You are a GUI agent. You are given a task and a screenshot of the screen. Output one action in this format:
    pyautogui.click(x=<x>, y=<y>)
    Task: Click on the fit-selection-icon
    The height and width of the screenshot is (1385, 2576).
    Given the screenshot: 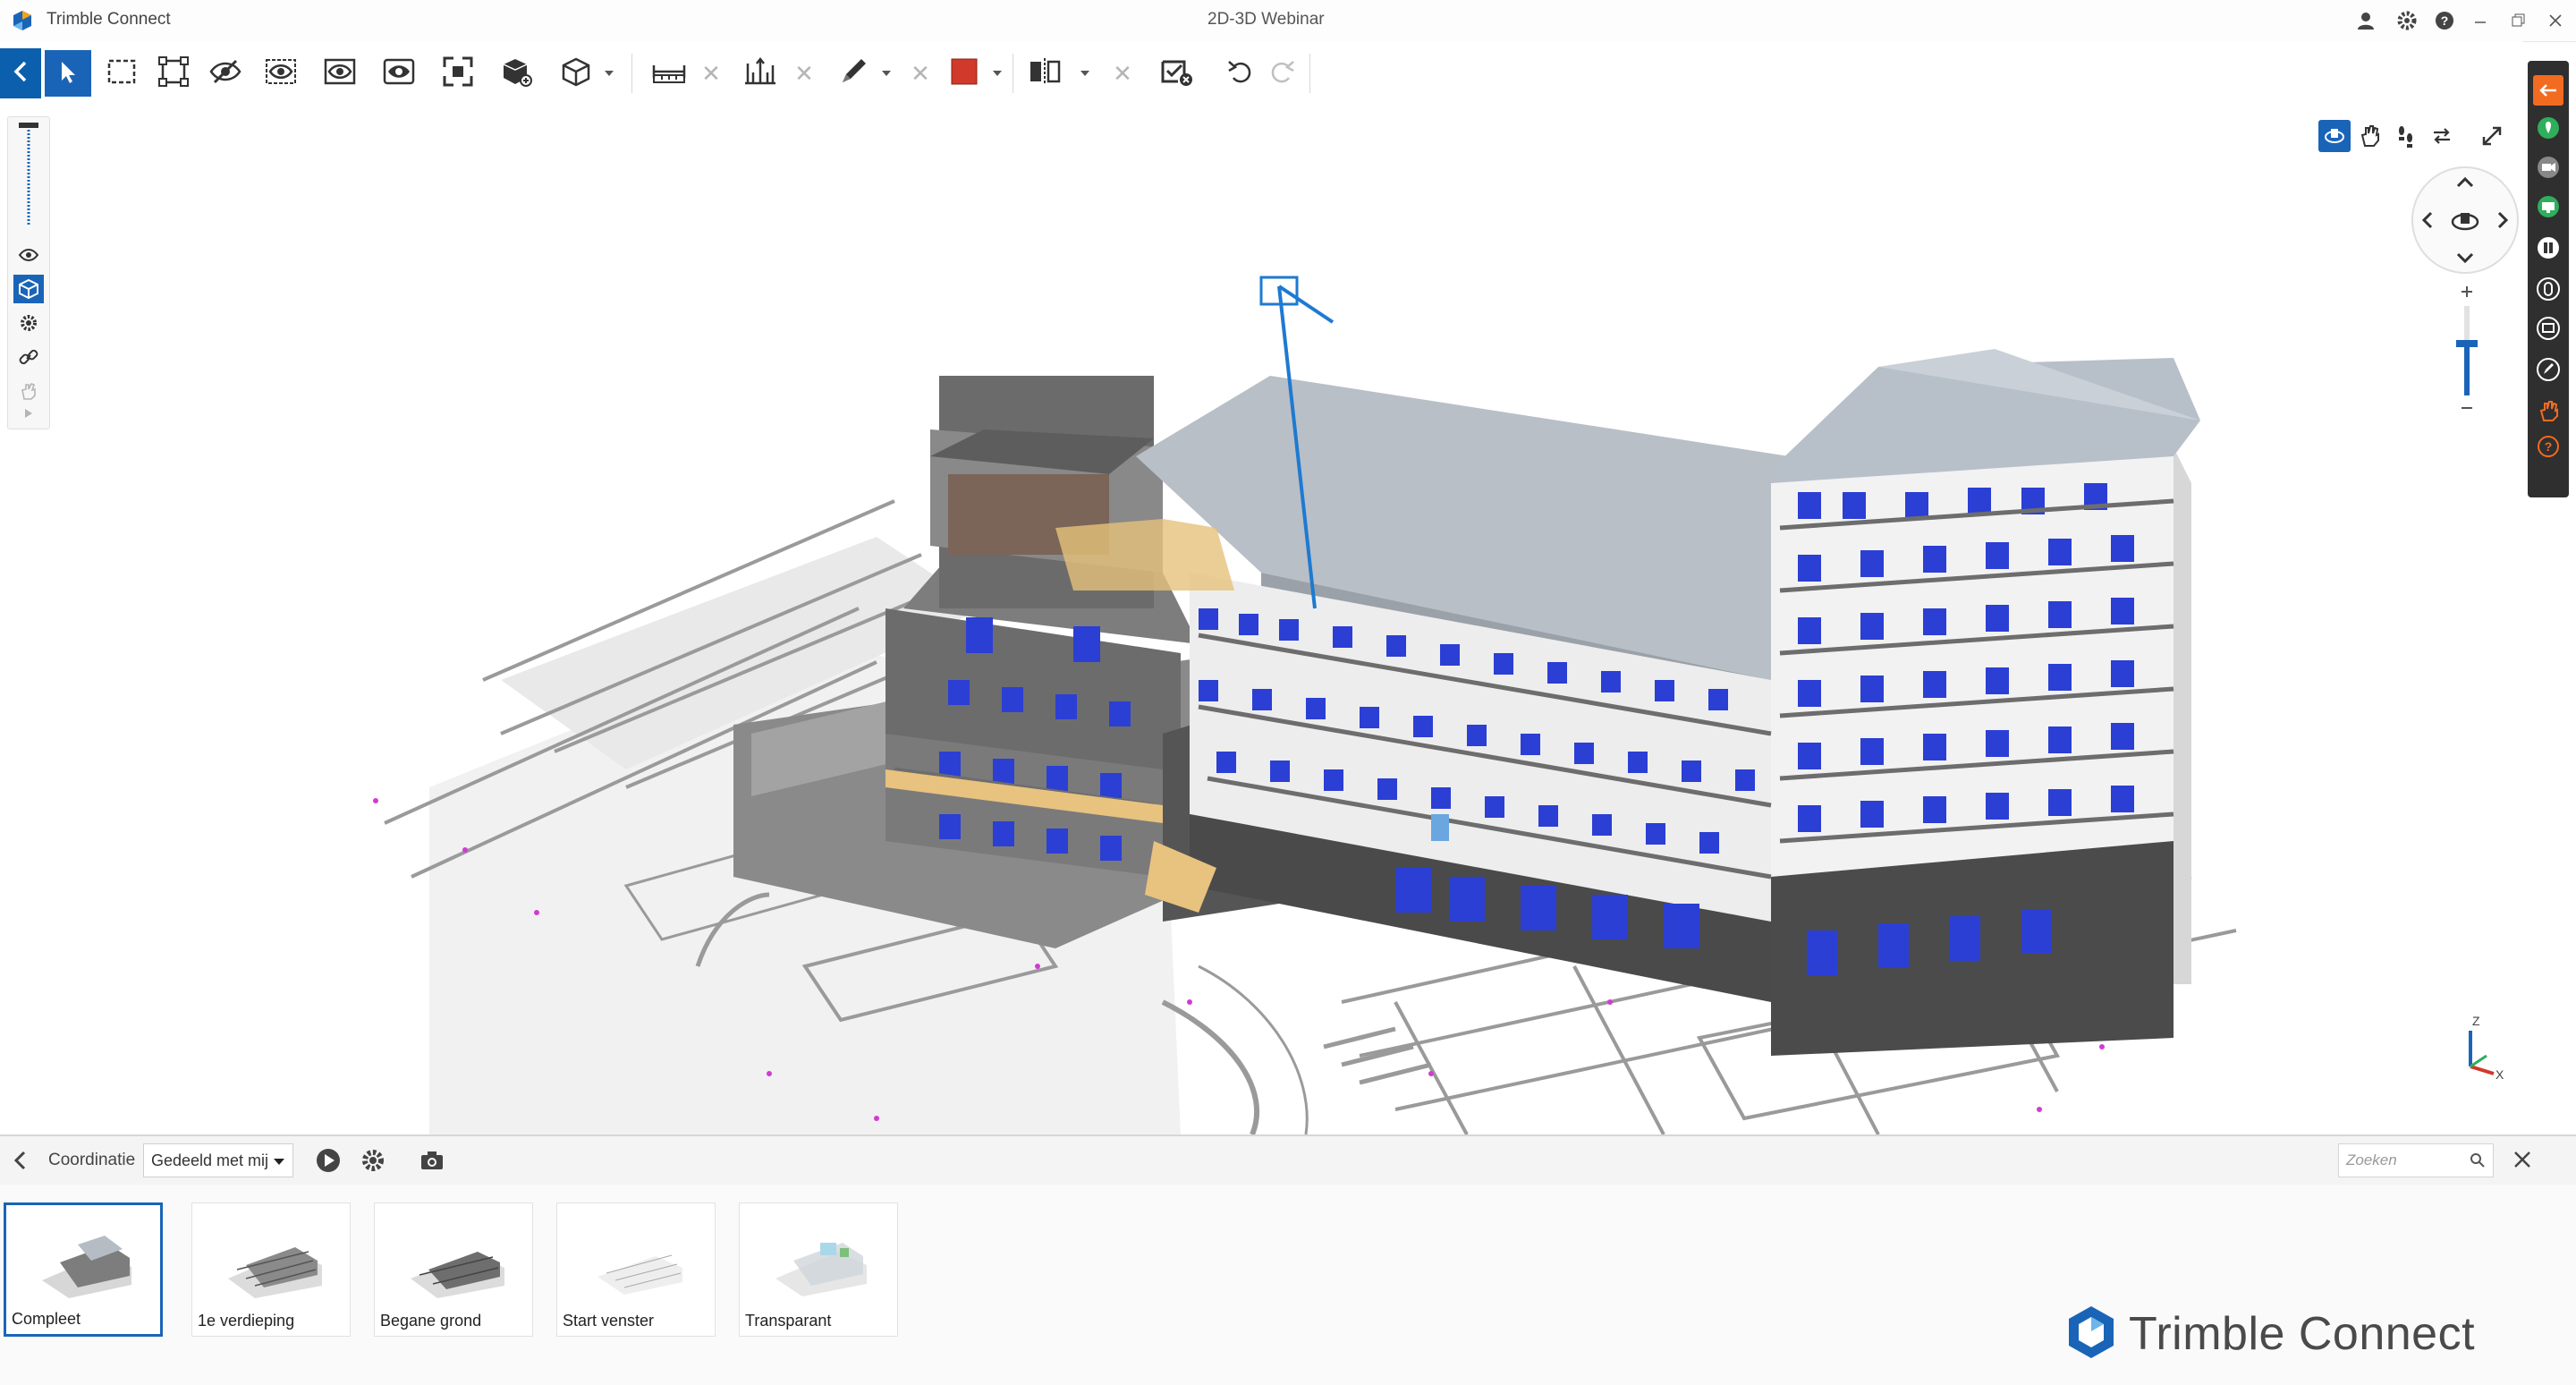 What is the action you would take?
    pyautogui.click(x=173, y=73)
    